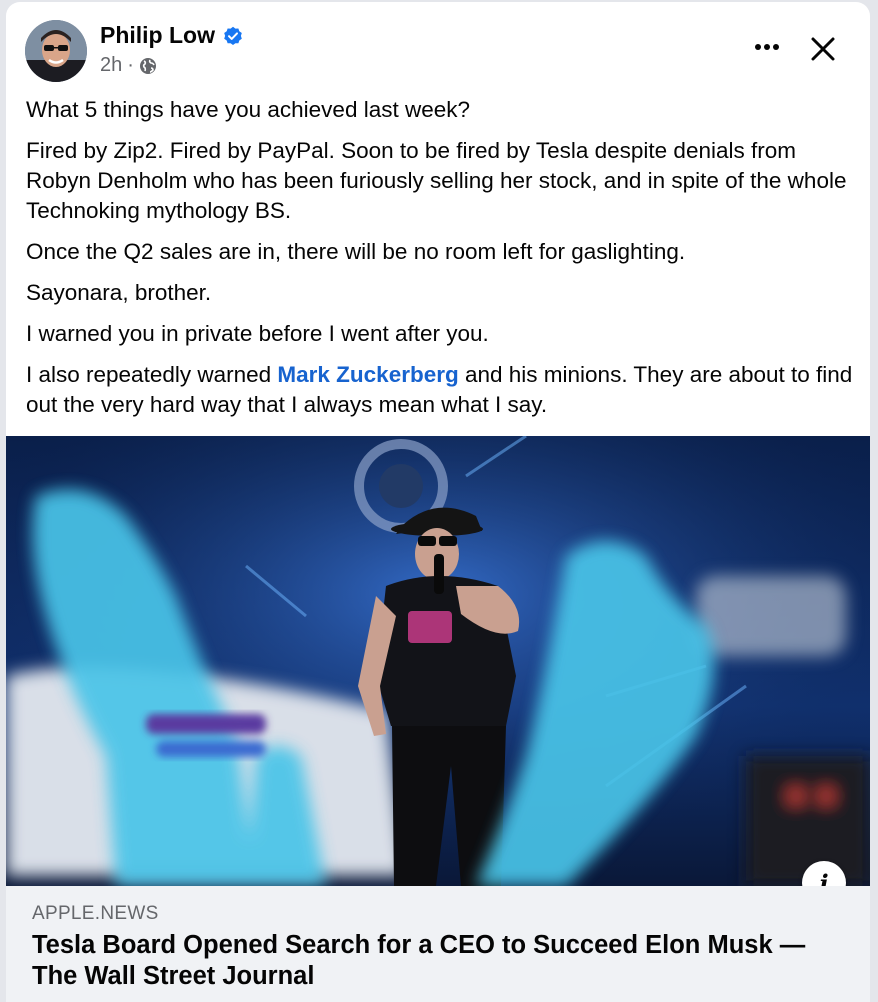  I want to click on post-paragraph: Sayonara, brother., so click(119, 292).